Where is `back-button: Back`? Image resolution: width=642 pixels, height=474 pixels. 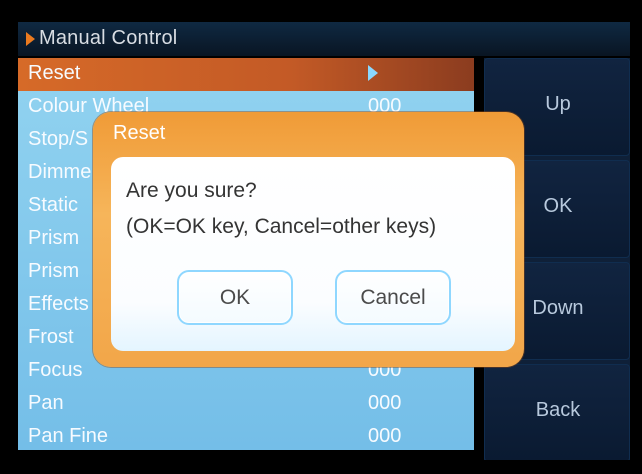 back-button: Back is located at coordinates (557, 412).